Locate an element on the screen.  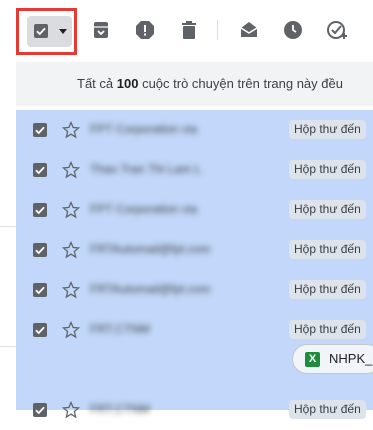
toolbar is located at coordinates (186, 30).